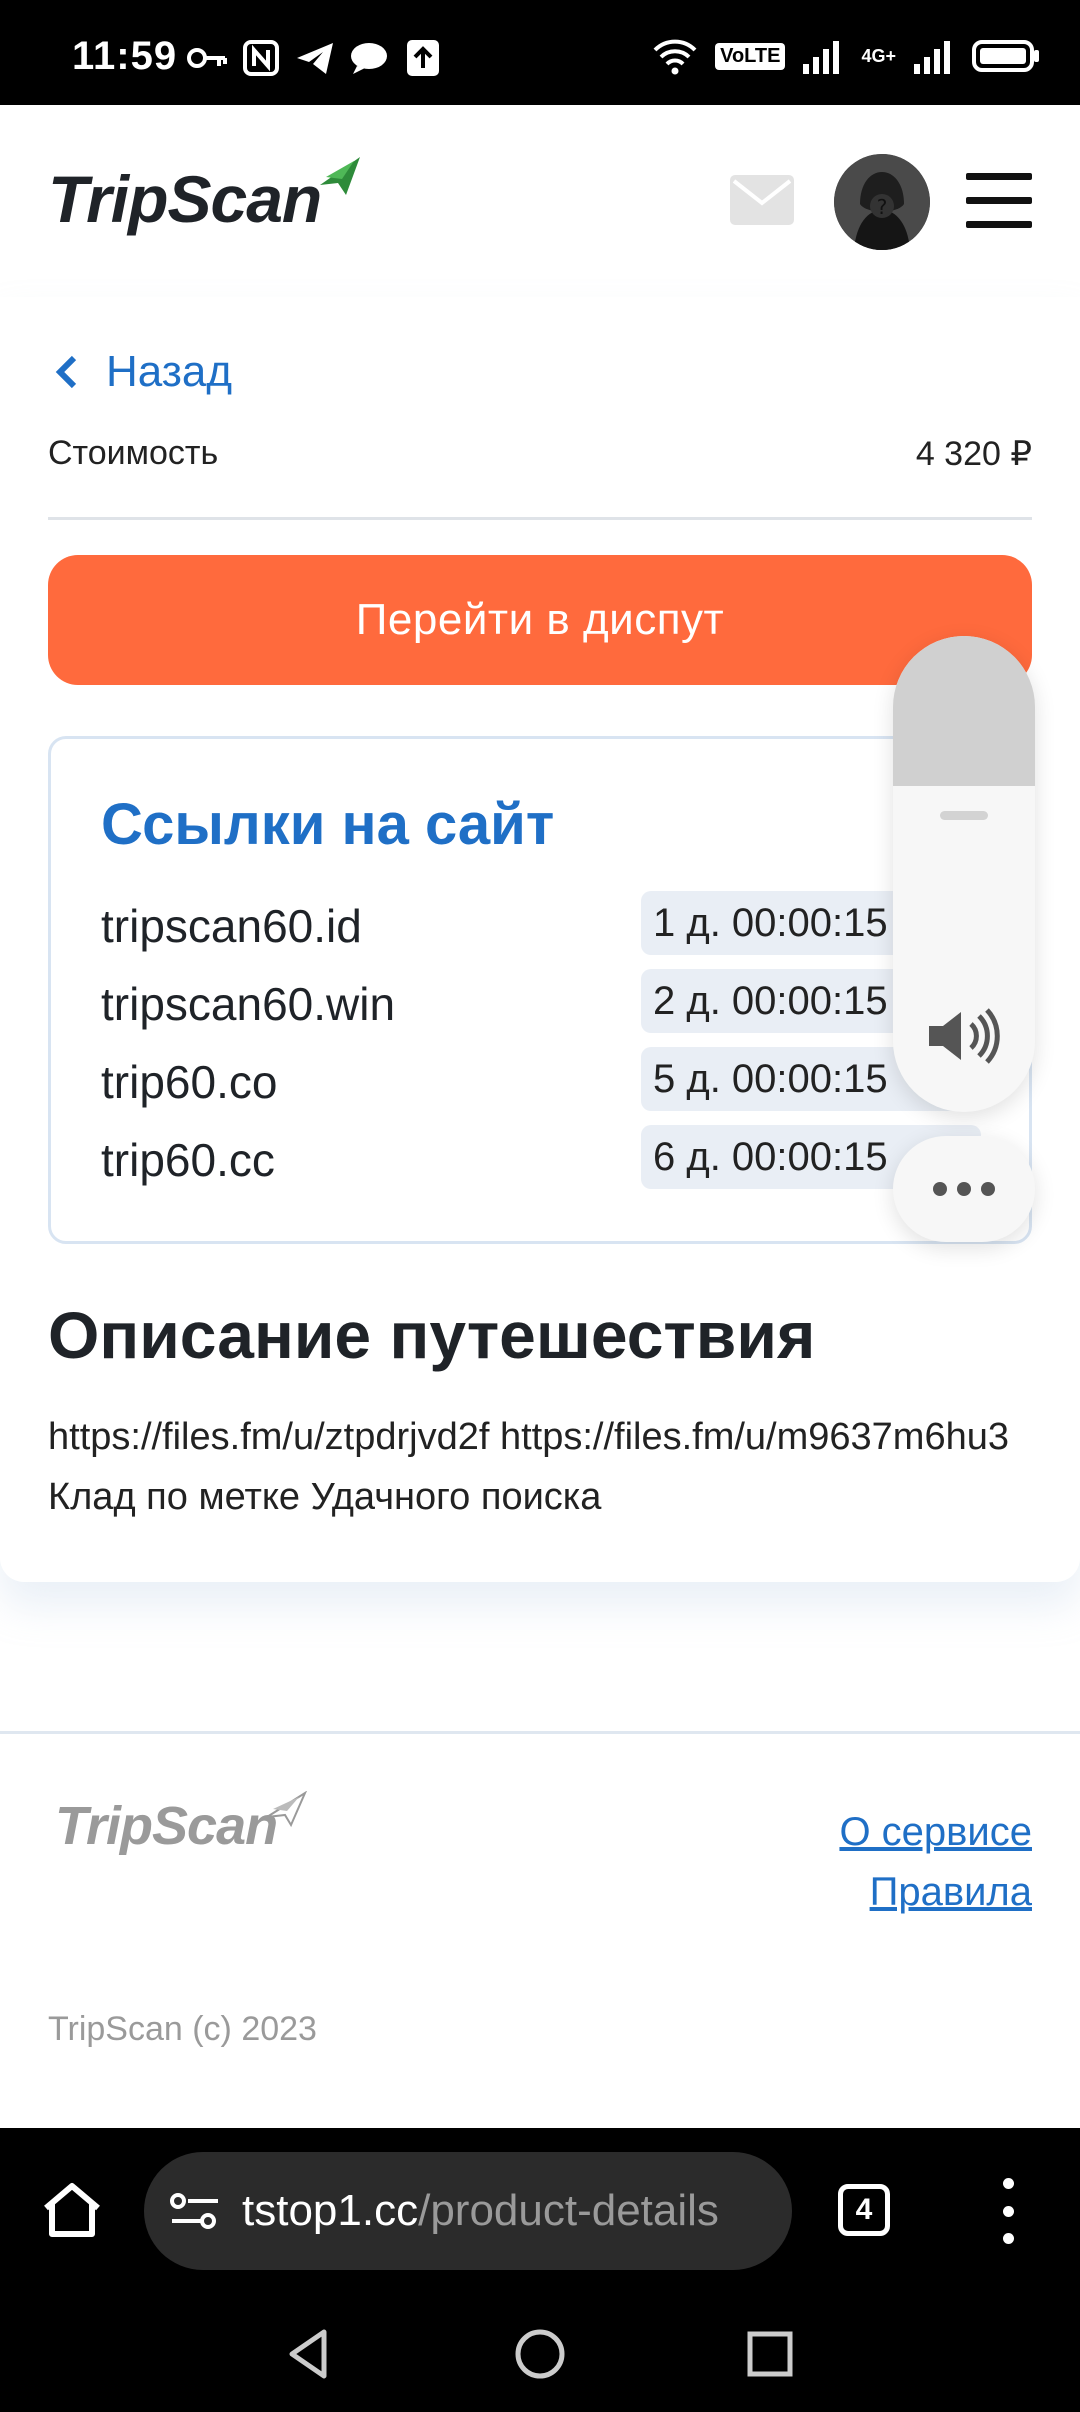 This screenshot has width=1080, height=2412. I want to click on footer-links: О сервисе Правила, so click(935, 1862).